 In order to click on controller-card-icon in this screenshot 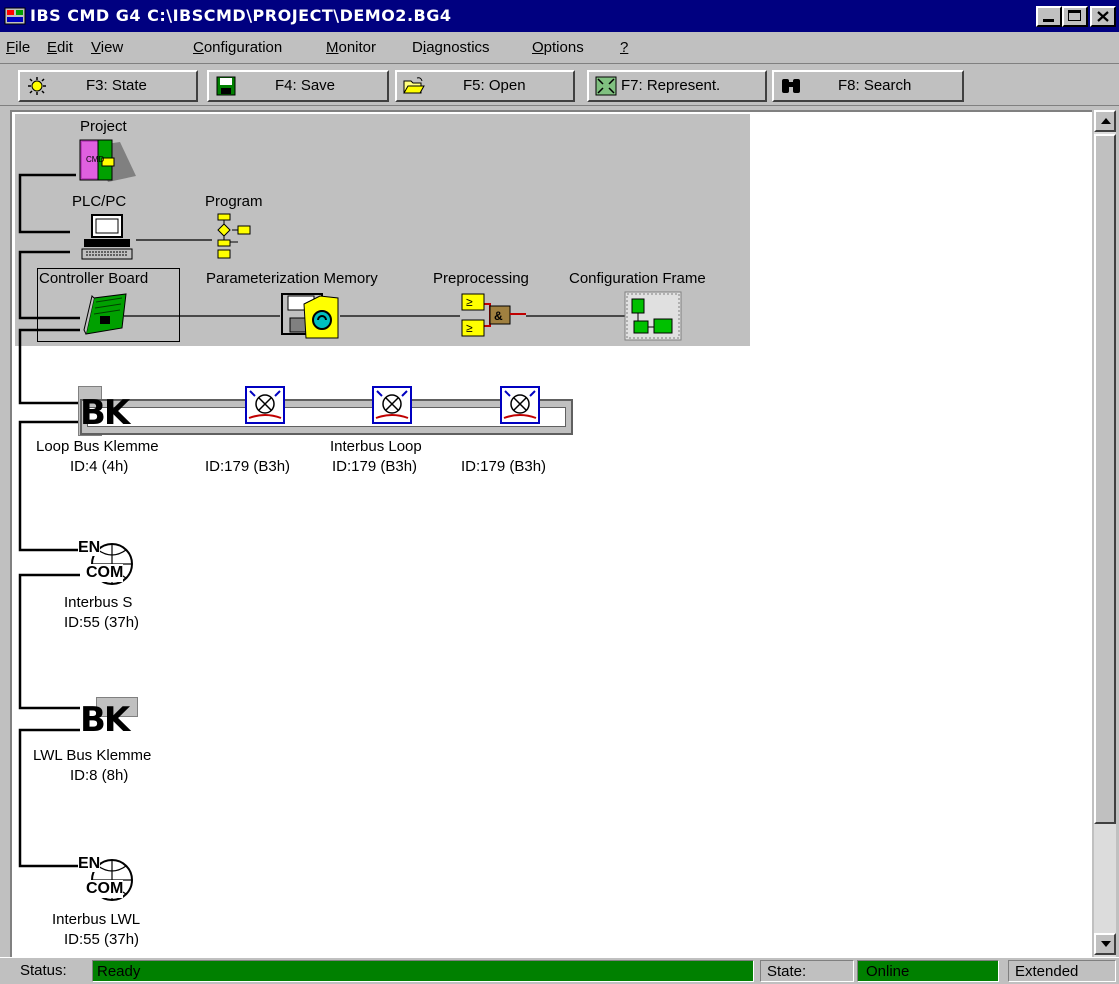, I will do `click(107, 315)`.